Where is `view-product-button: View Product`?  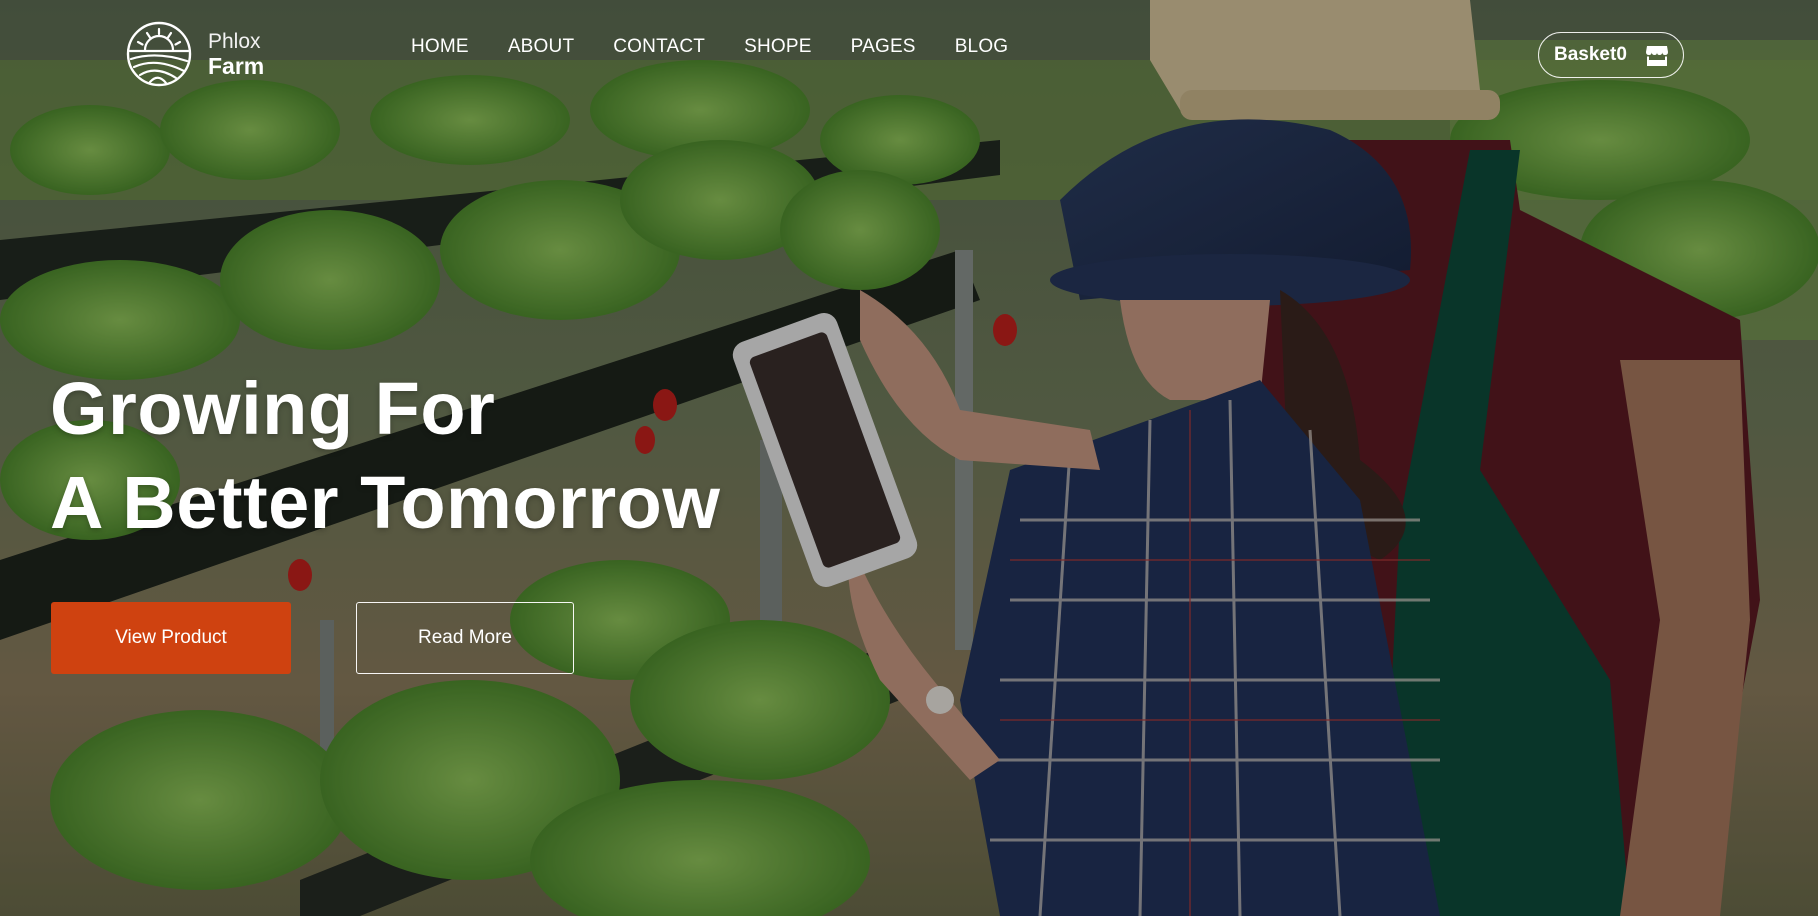 view-product-button: View Product is located at coordinates (171, 638).